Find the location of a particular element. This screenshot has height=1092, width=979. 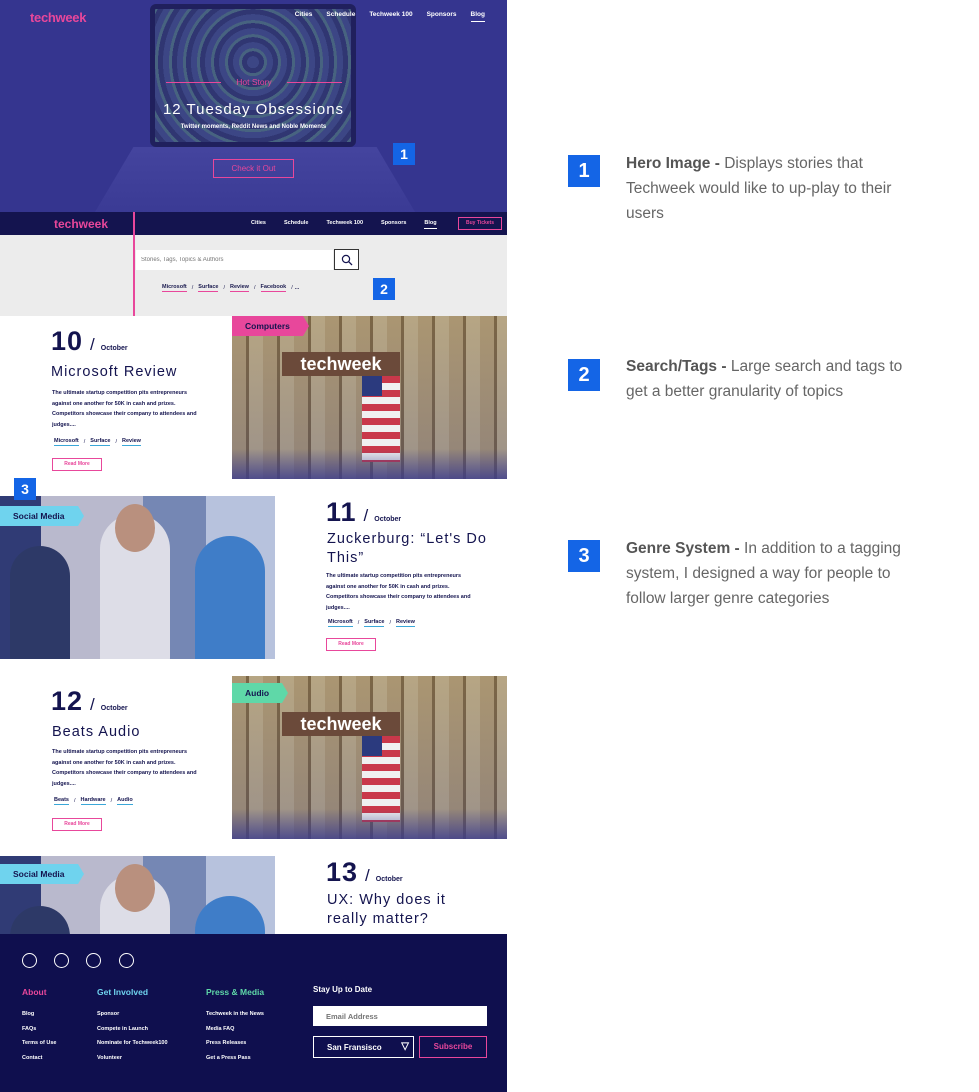

article-photo: techweek Audio is located at coordinates (369, 757).